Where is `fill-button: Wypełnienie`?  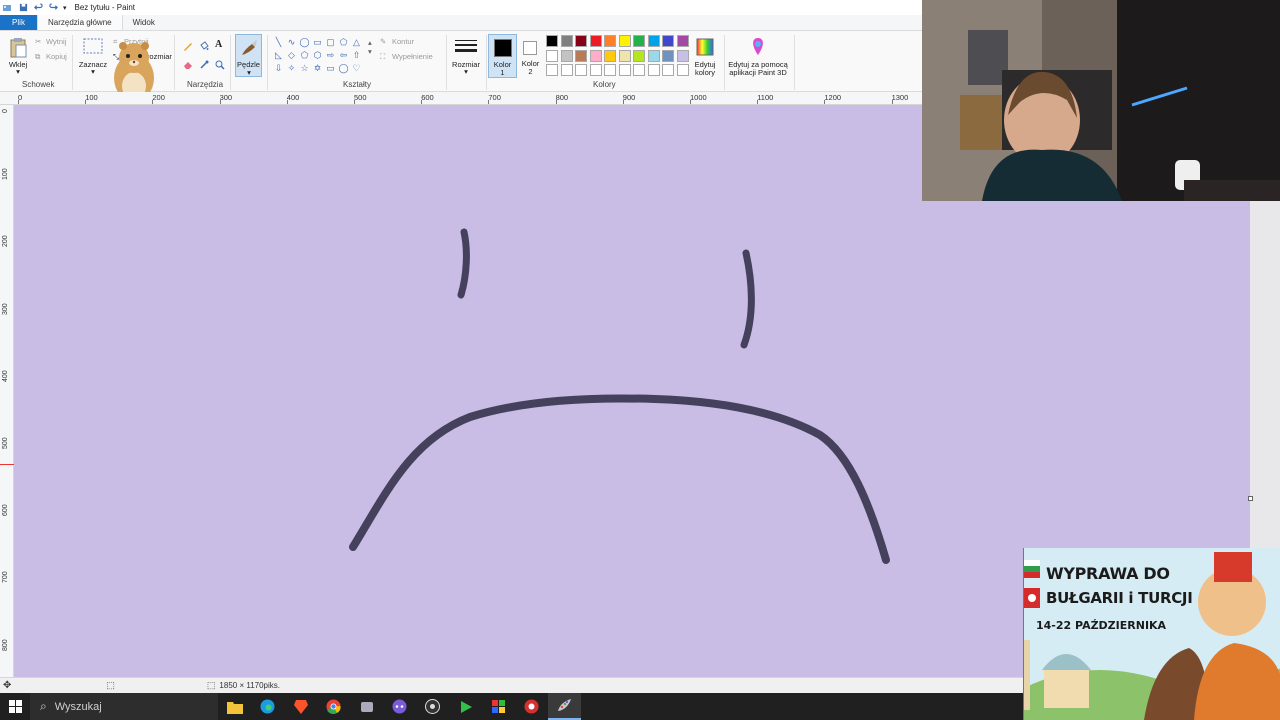 fill-button: Wypełnienie is located at coordinates (412, 56).